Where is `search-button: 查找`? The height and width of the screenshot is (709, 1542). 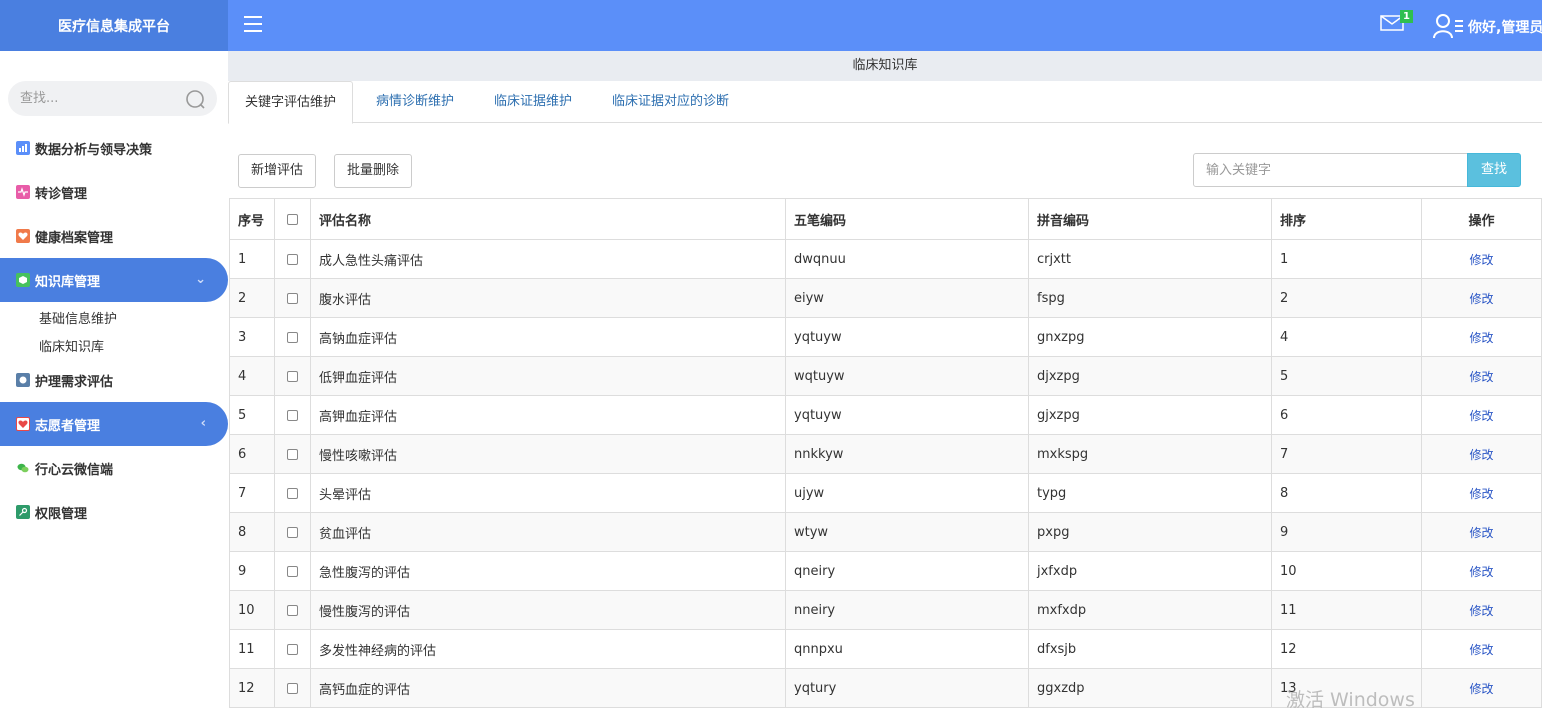 search-button: 查找 is located at coordinates (1494, 170).